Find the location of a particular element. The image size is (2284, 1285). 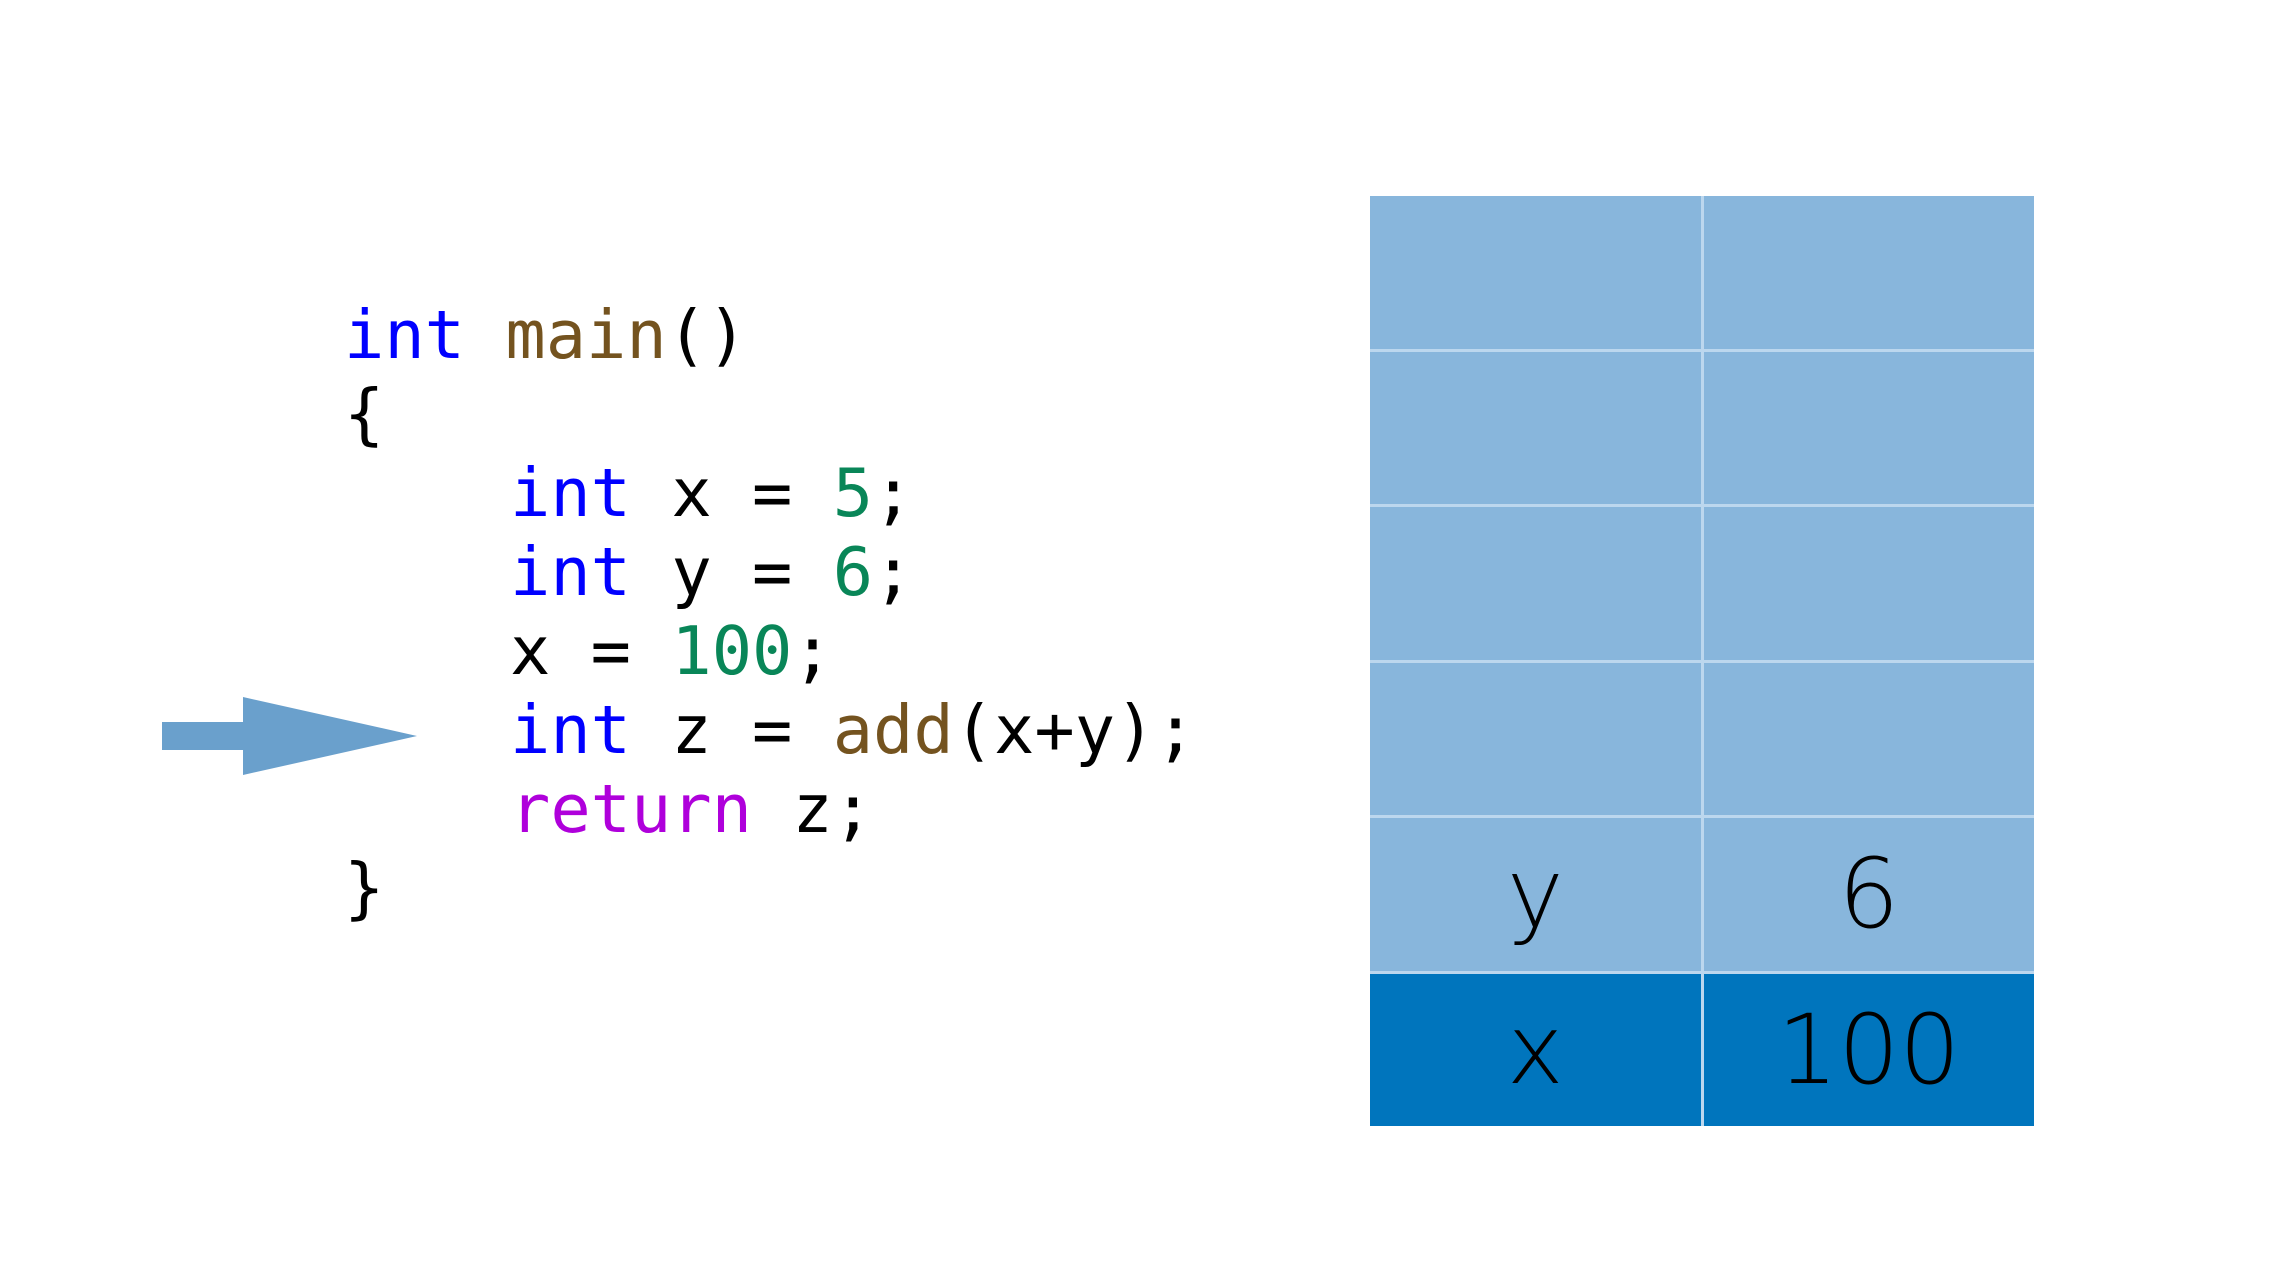

code-token: return is located at coordinates (631, 809).